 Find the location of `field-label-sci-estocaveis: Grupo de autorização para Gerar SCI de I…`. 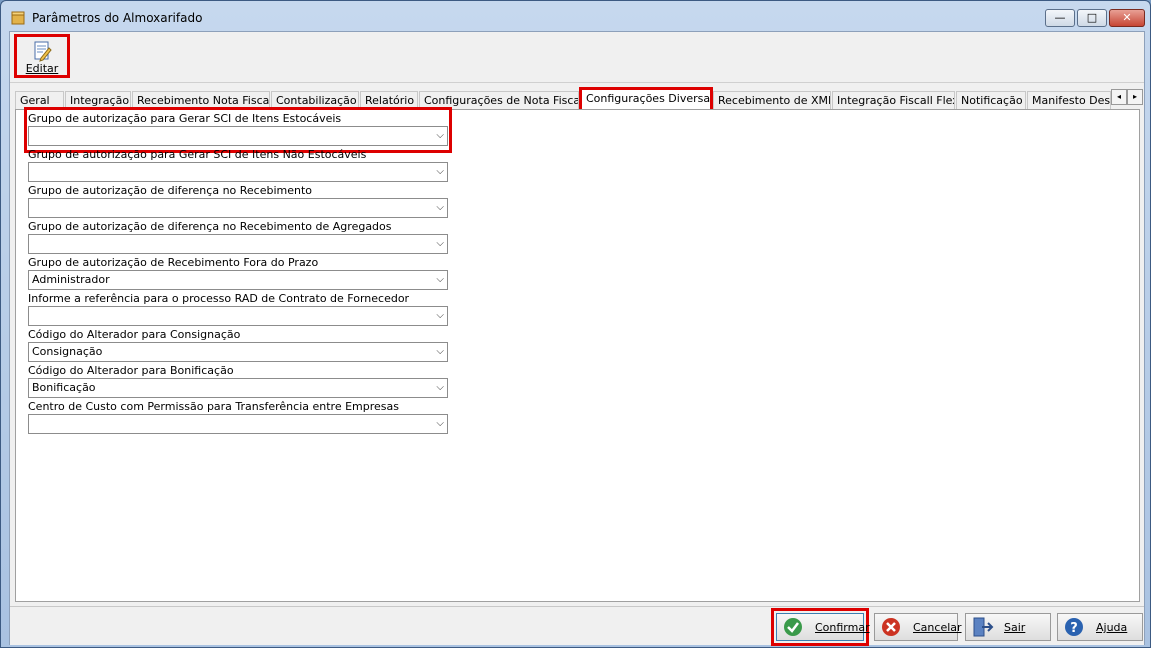

field-label-sci-estocaveis: Grupo de autorização para Gerar SCI de I… is located at coordinates (185, 118).